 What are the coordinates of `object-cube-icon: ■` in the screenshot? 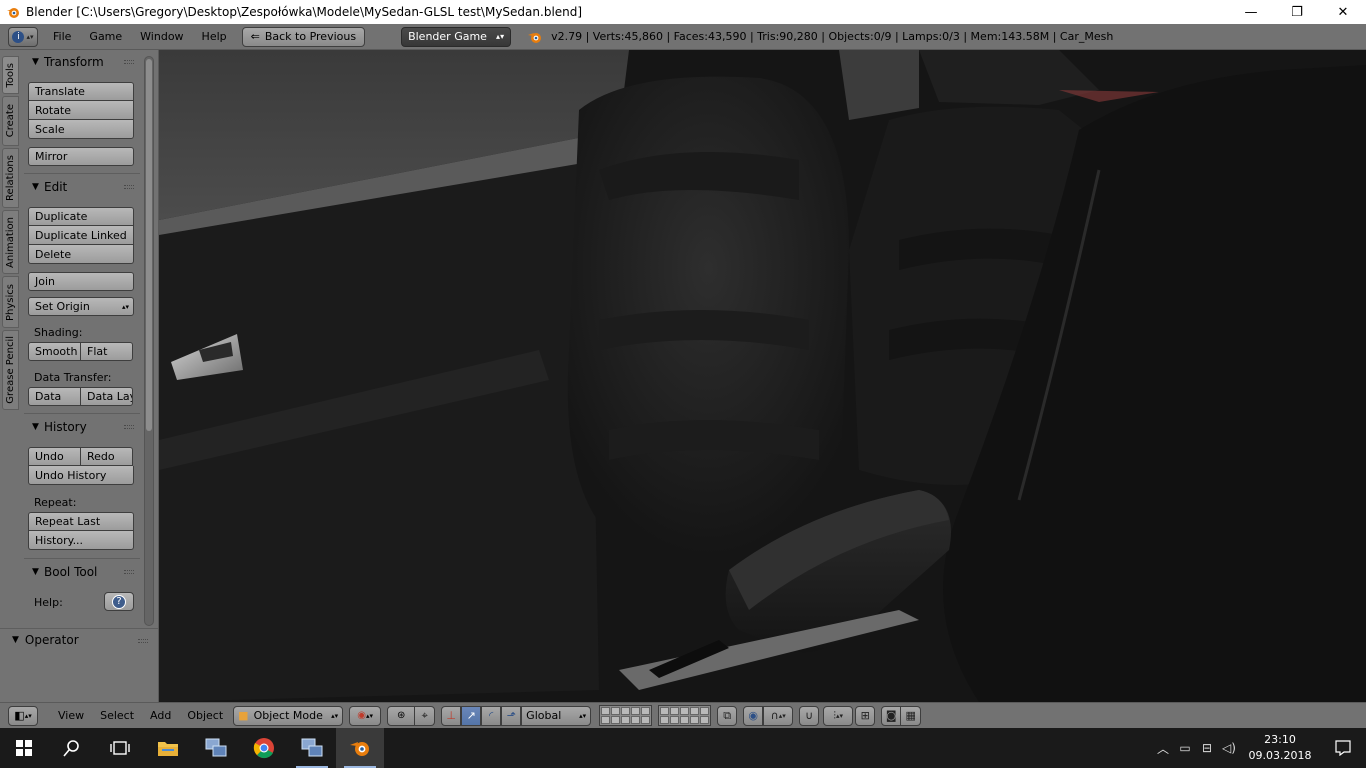 It's located at (243, 715).